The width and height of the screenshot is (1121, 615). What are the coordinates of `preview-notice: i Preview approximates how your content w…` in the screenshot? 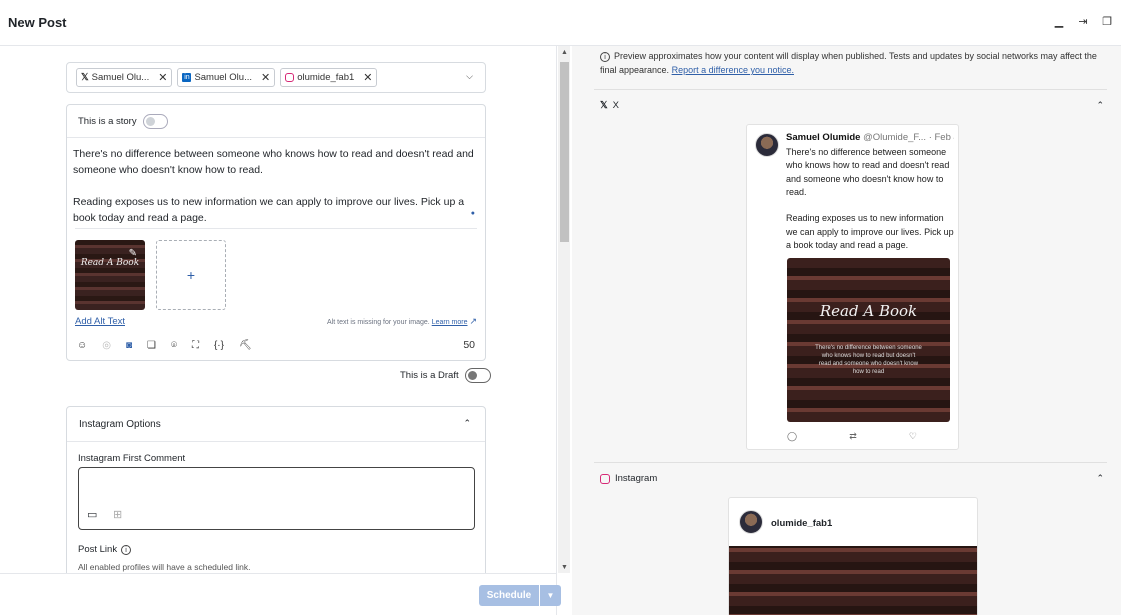 It's located at (855, 63).